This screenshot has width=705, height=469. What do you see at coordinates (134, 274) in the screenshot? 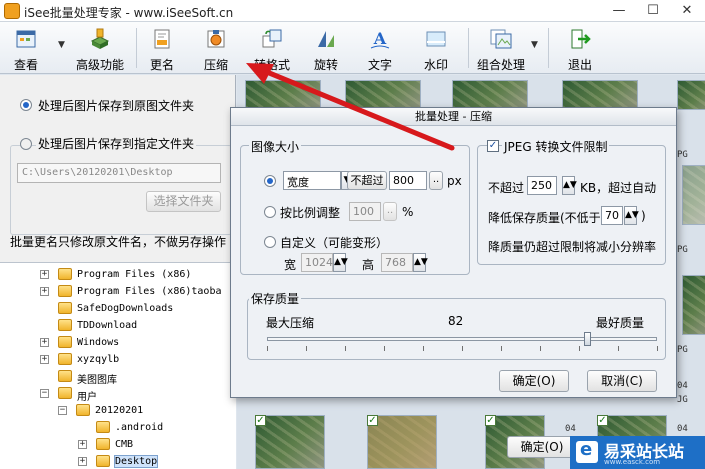
I see `tree-item-label: Program Files (x86)` at bounding box center [134, 274].